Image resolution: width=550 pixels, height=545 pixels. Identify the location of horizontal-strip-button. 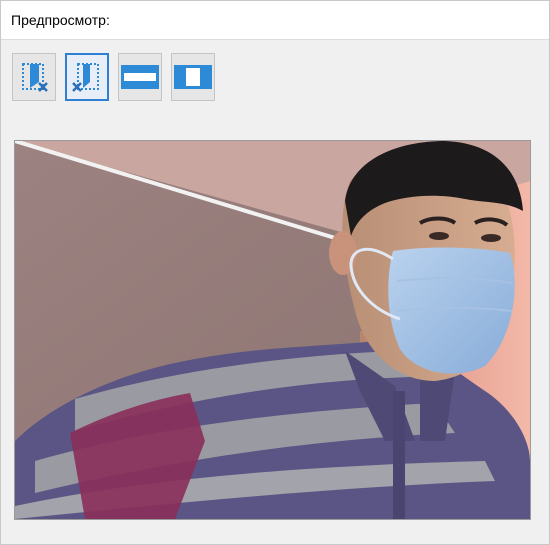
(140, 77).